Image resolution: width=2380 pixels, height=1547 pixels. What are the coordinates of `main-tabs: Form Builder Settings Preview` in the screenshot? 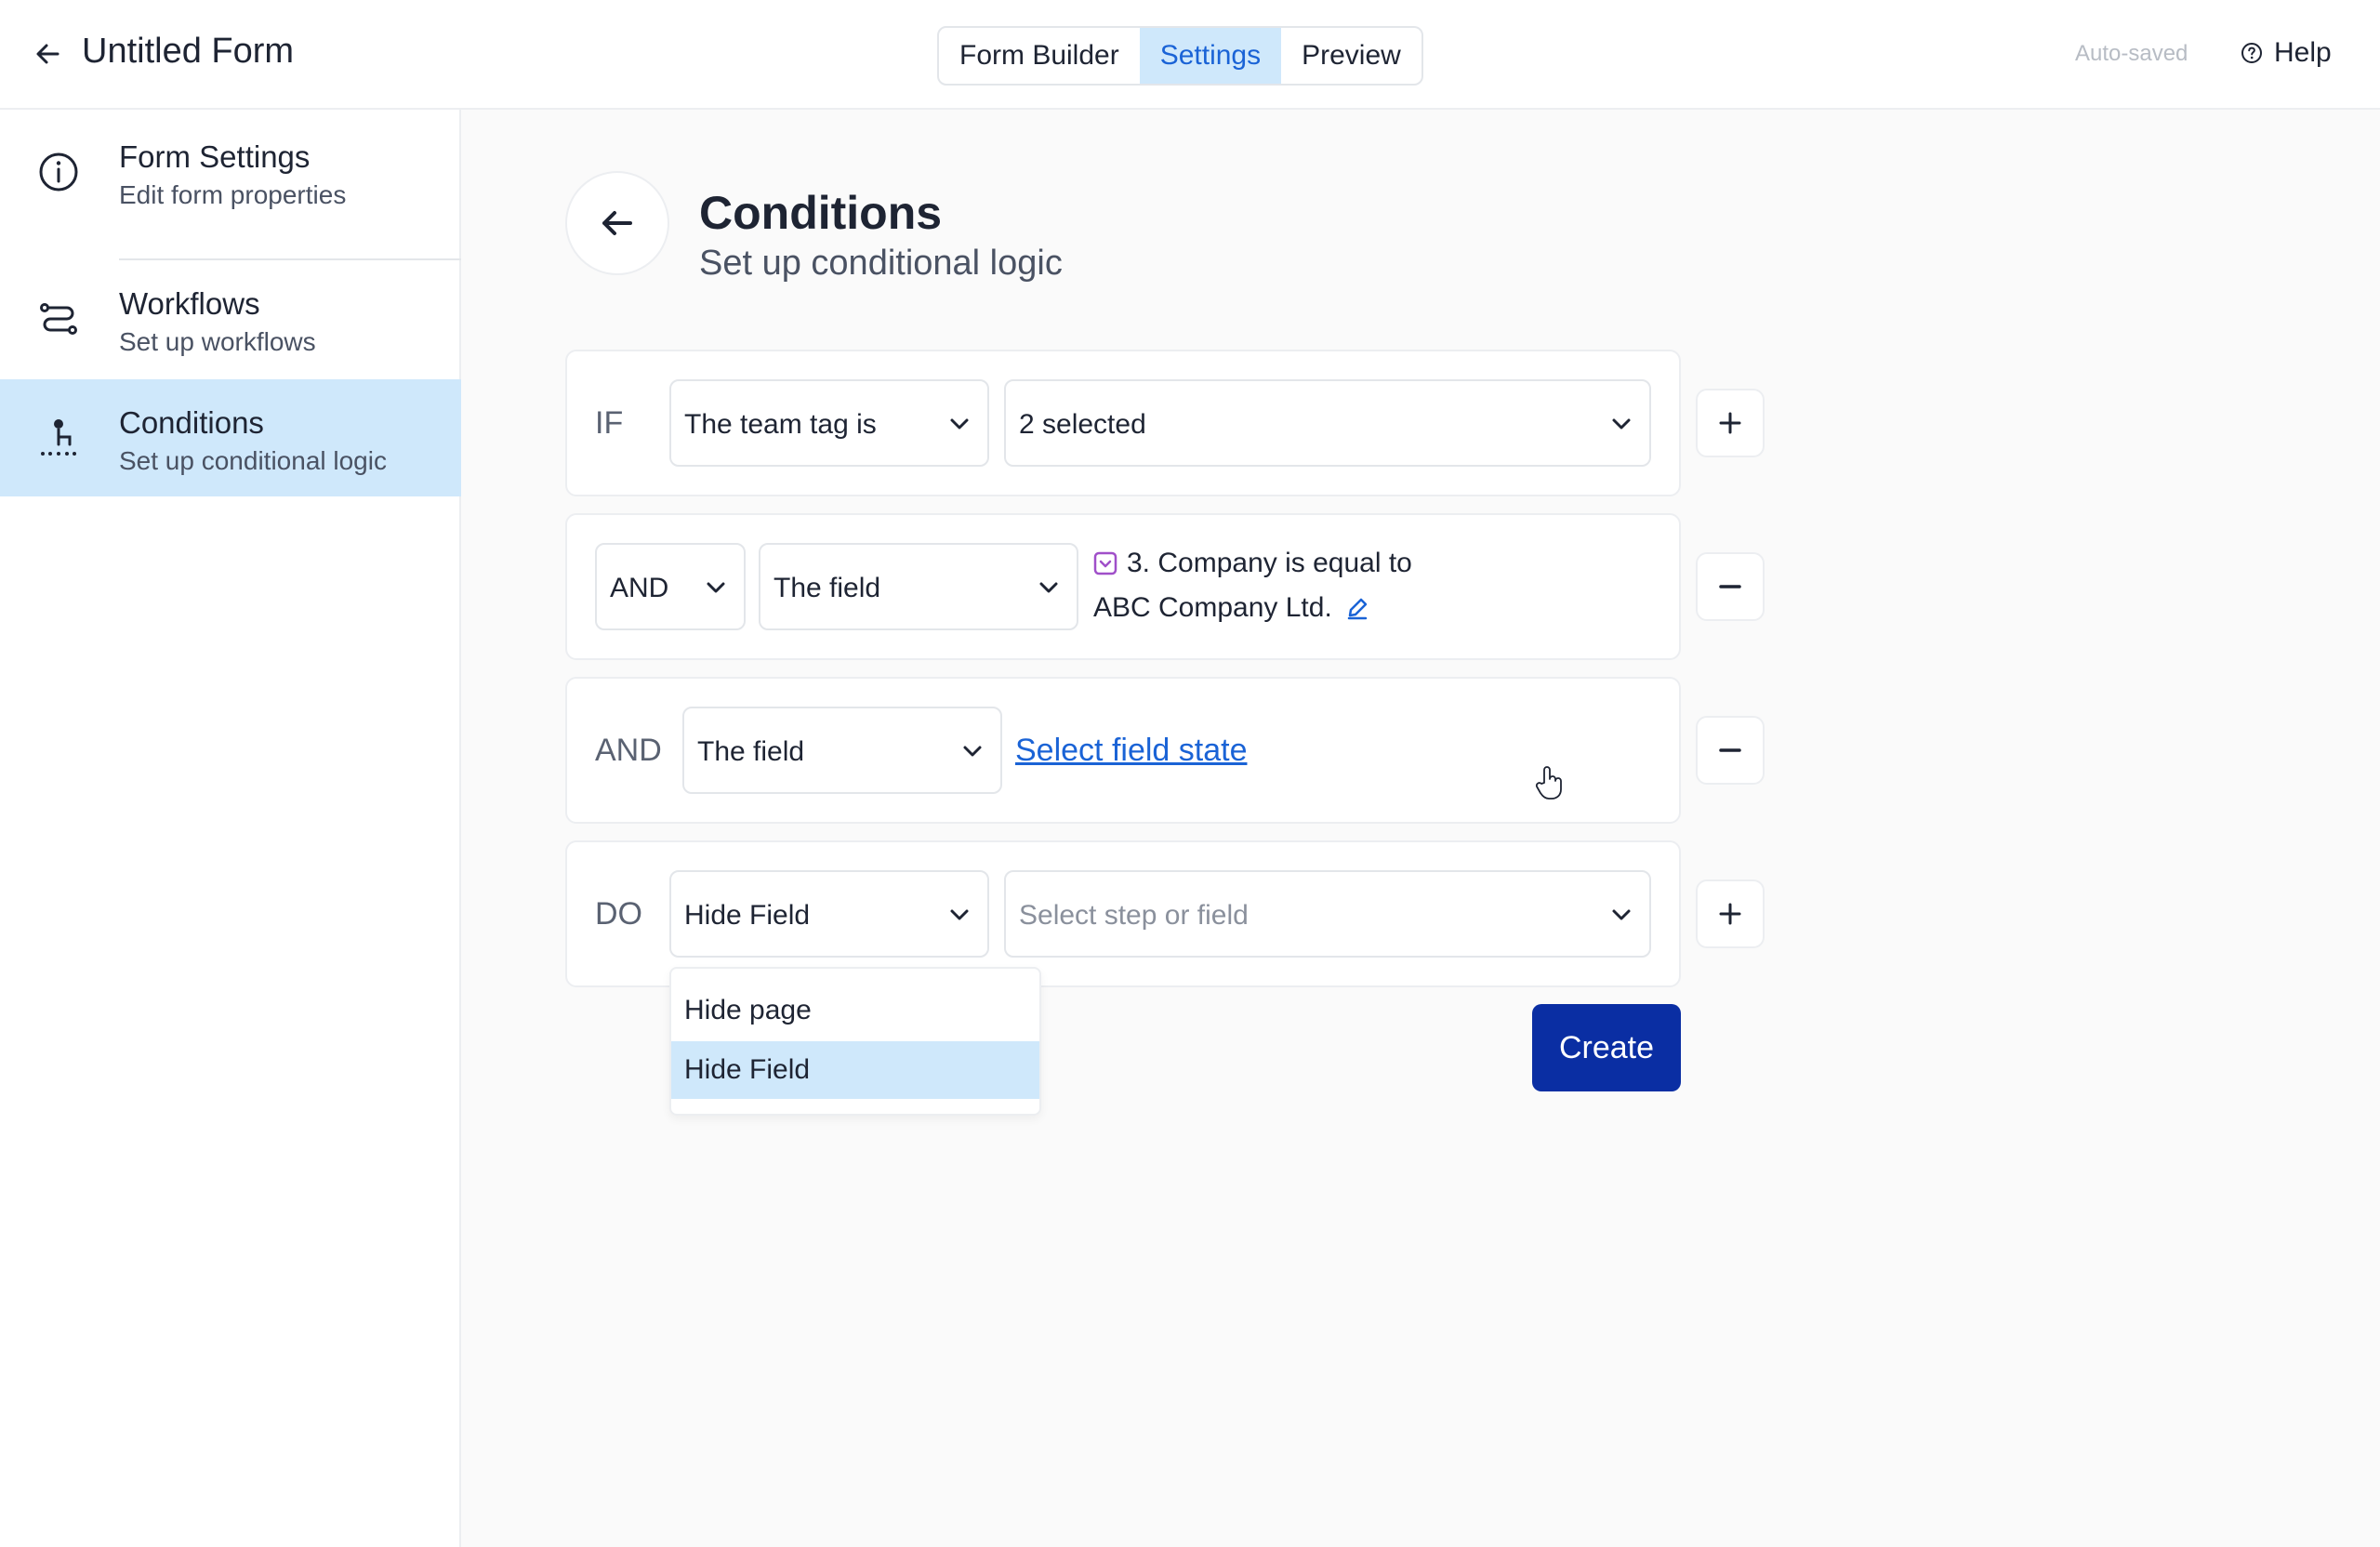 It's located at (1180, 56).